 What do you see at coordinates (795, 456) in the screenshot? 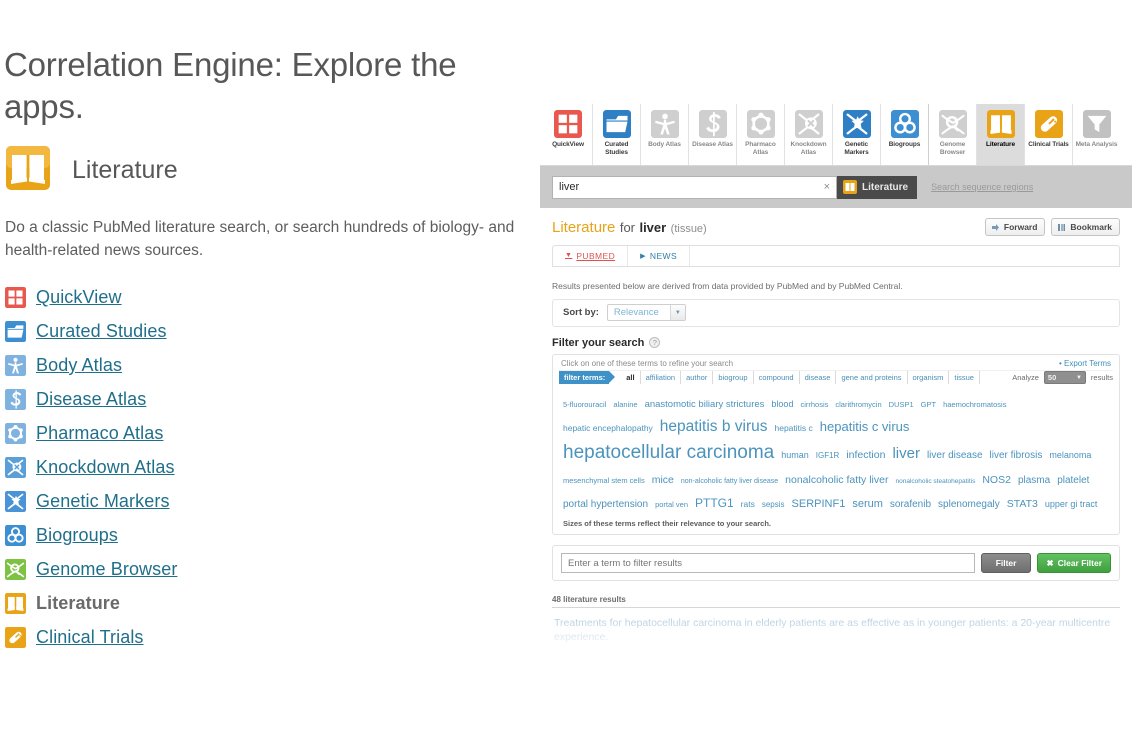
I see `cloud-term: human` at bounding box center [795, 456].